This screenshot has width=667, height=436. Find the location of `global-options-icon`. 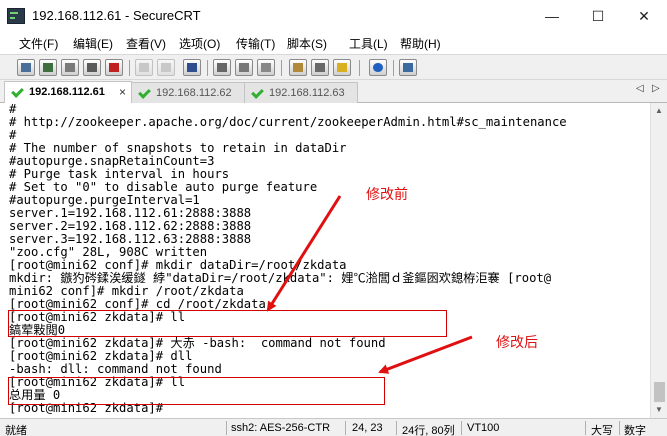

global-options-icon is located at coordinates (320, 67).